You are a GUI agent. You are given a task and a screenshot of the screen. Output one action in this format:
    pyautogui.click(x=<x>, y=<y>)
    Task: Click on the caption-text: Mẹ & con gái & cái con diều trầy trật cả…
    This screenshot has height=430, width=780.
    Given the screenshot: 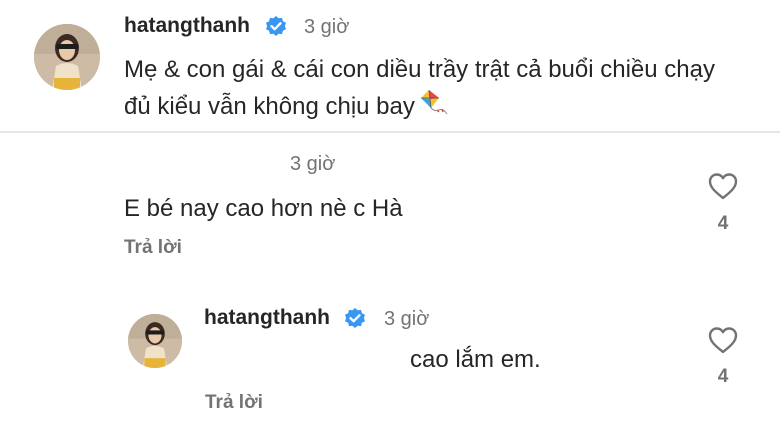 What is the action you would take?
    pyautogui.click(x=424, y=88)
    